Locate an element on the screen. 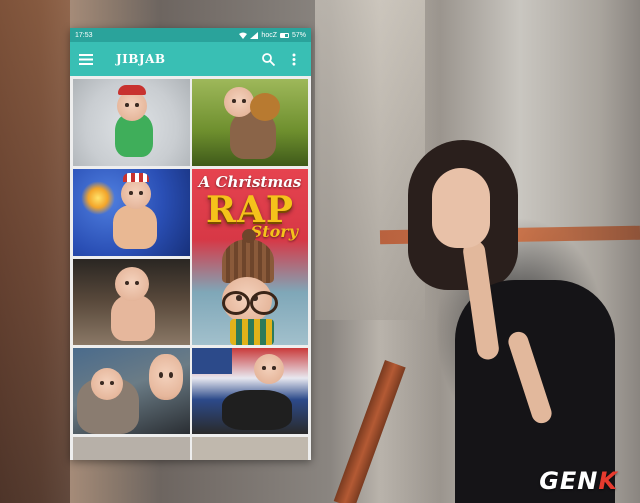  background-pole is located at coordinates (369, 431).